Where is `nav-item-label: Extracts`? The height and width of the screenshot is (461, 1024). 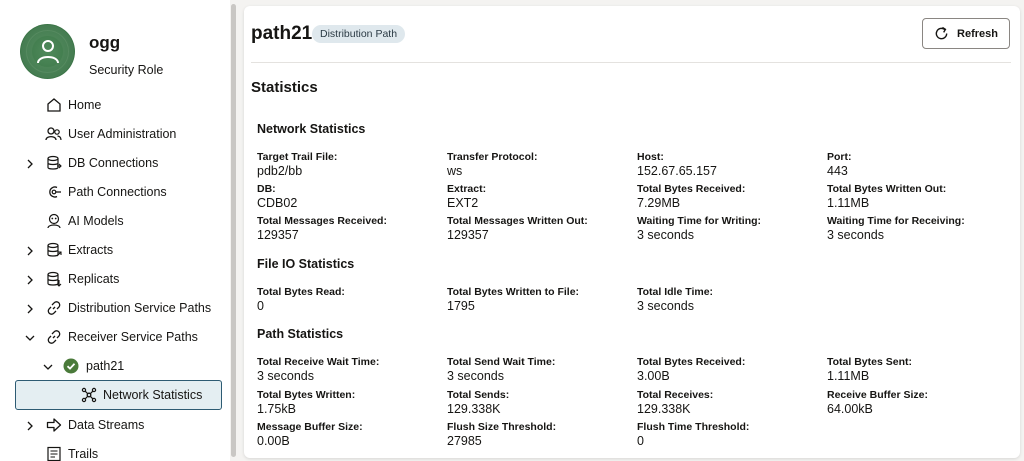
nav-item-label: Extracts is located at coordinates (91, 249).